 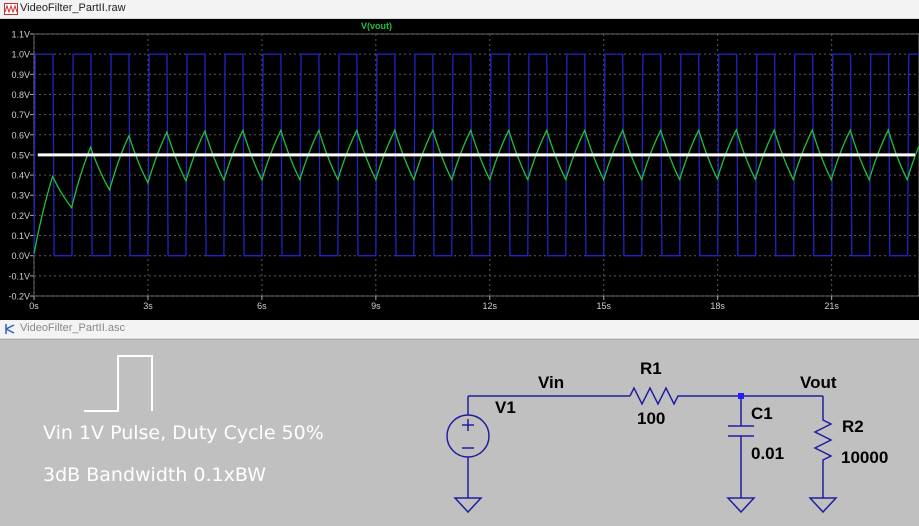 I want to click on x-tick-label: 15s, so click(x=603, y=306).